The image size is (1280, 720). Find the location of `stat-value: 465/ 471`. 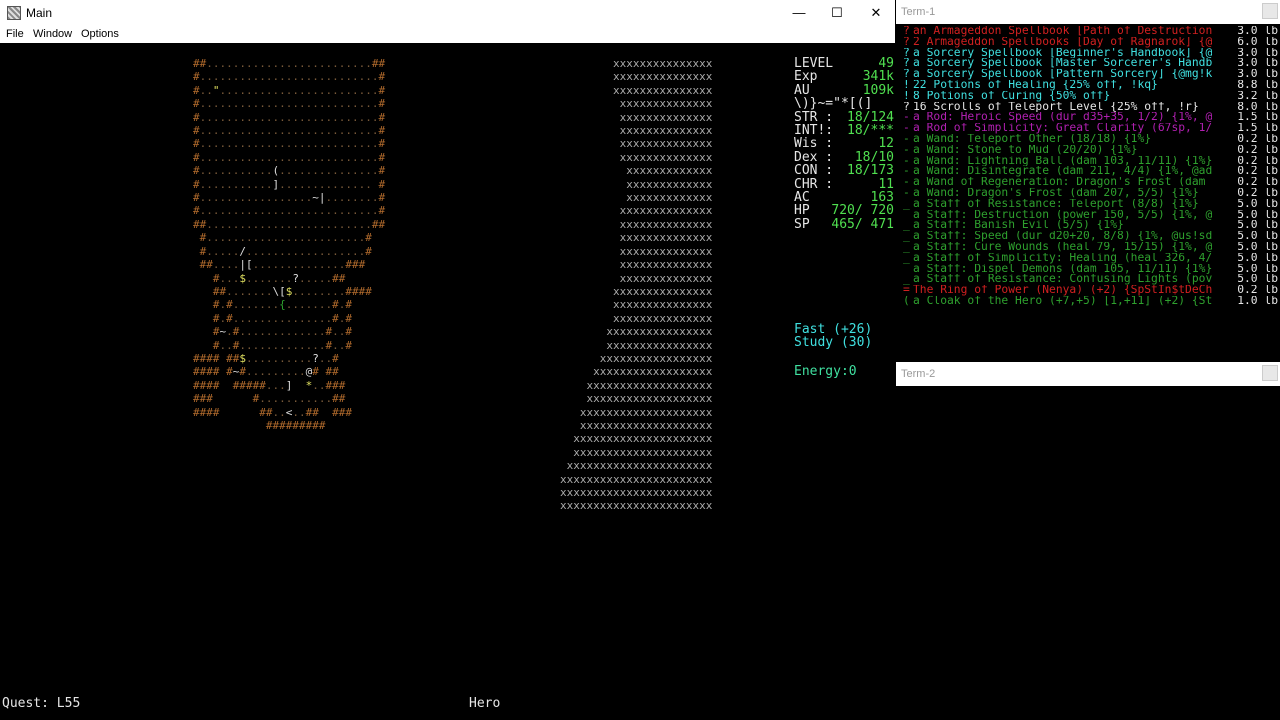

stat-value: 465/ 471 is located at coordinates (862, 224).